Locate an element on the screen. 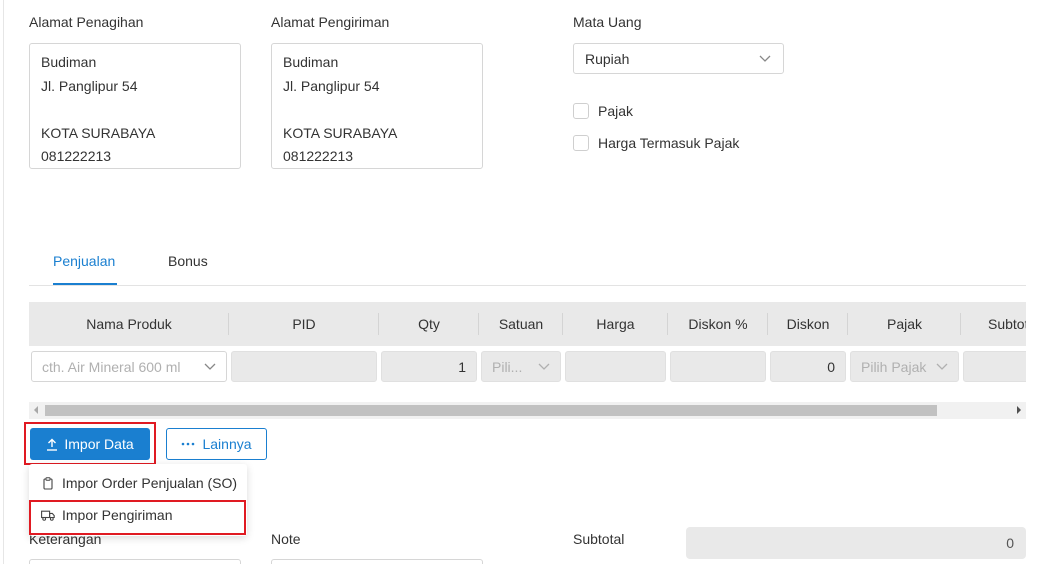 The height and width of the screenshot is (564, 1056). product-select: cth. Air Mineral 600 ml is located at coordinates (129, 366).